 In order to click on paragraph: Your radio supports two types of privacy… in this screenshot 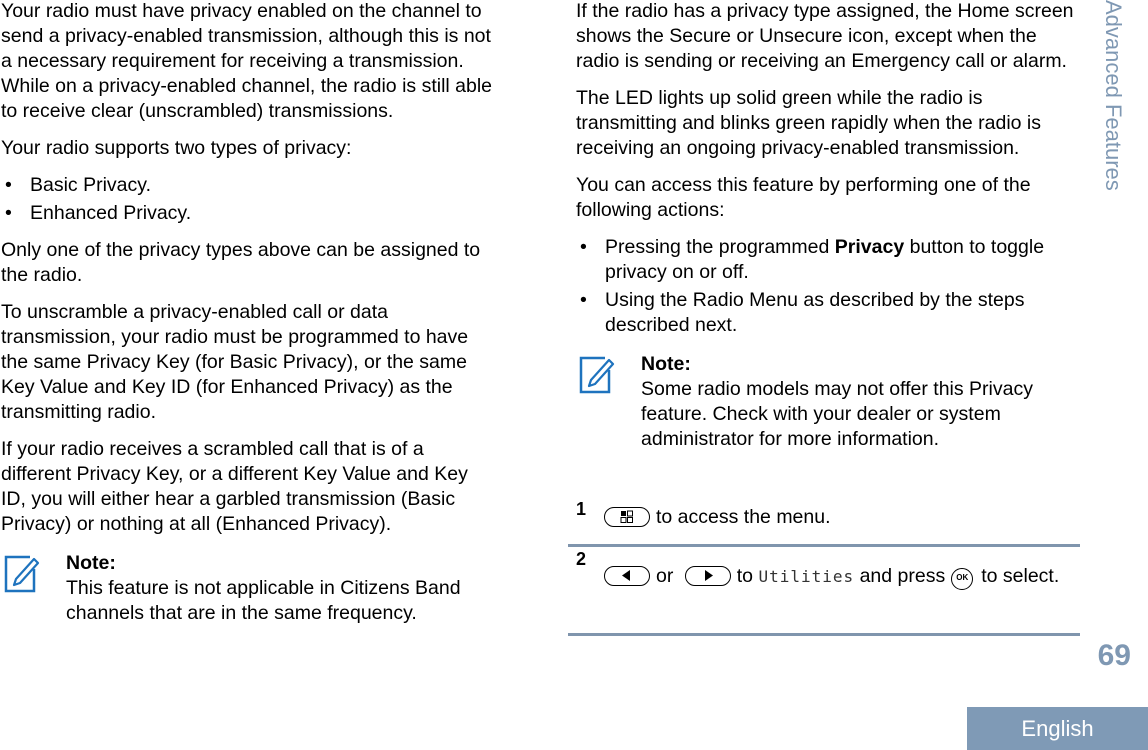, I will do `click(176, 148)`.